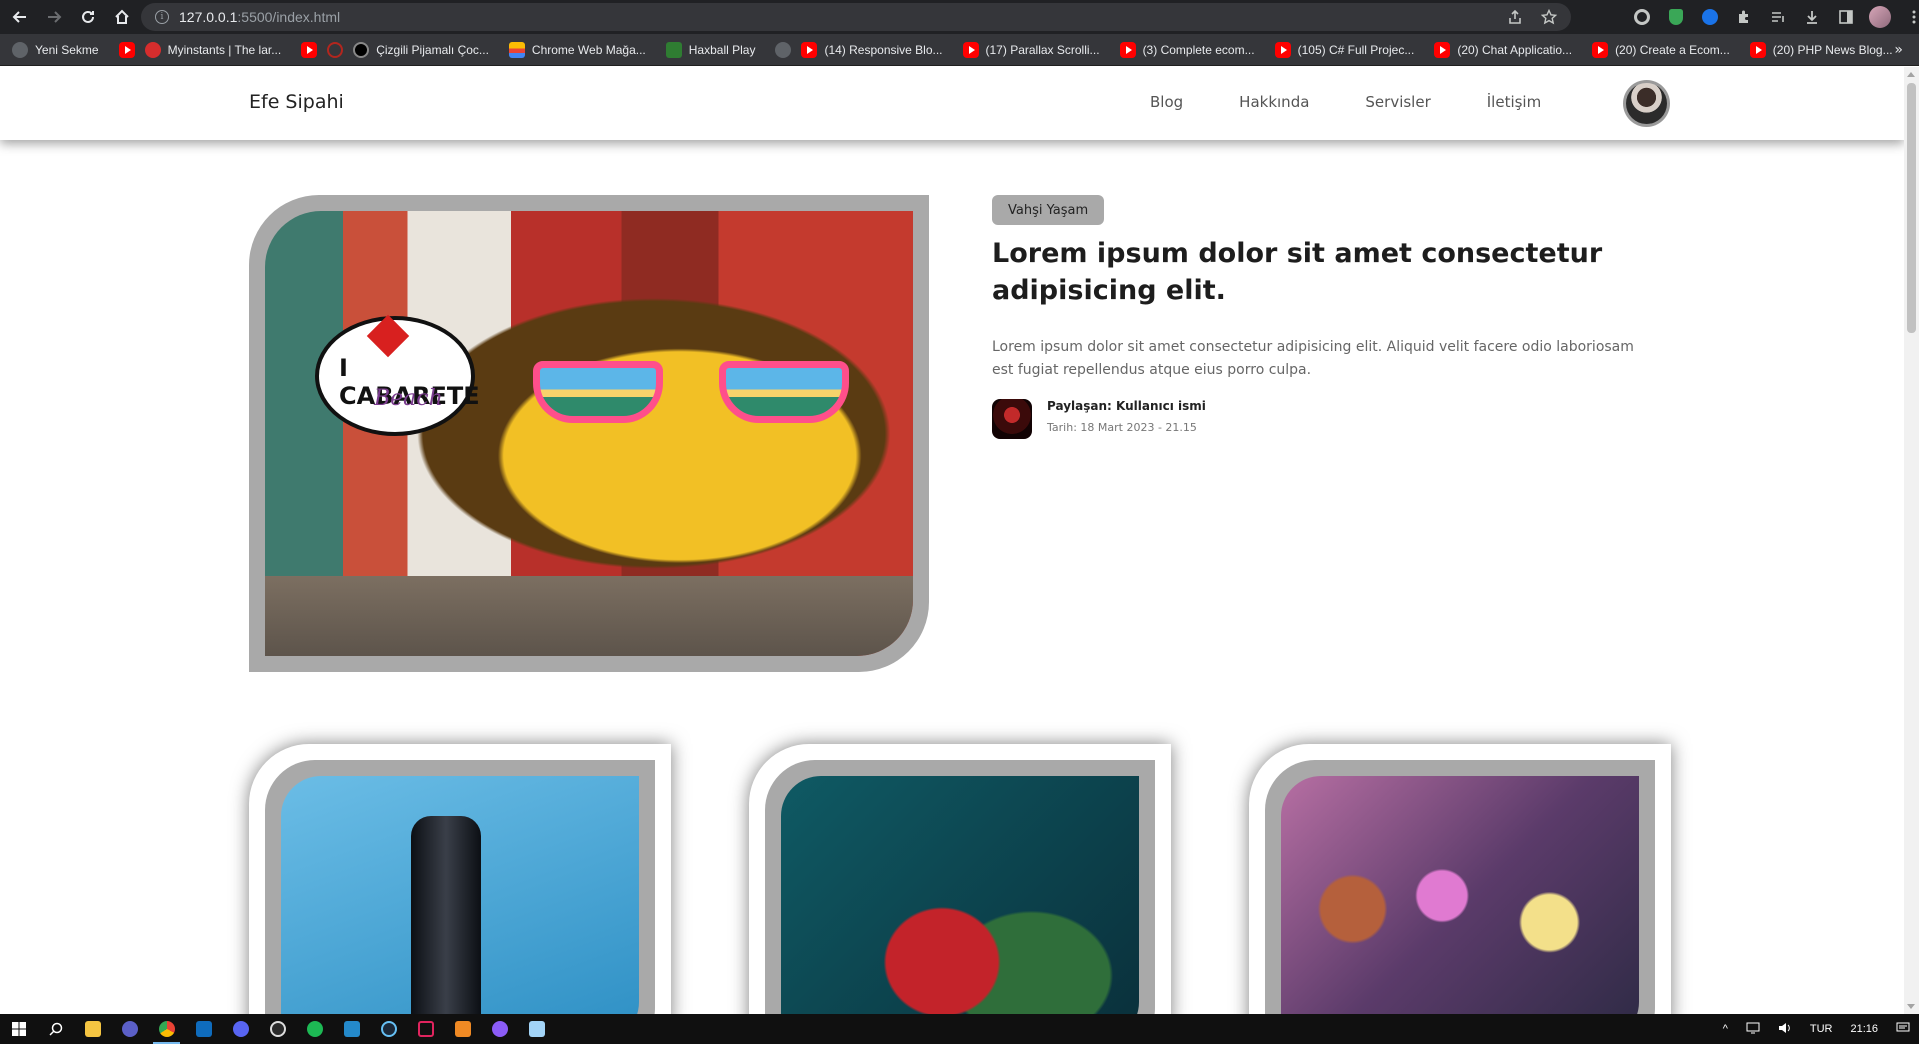  I want to click on nav-link-servisler: Servisler, so click(1397, 102).